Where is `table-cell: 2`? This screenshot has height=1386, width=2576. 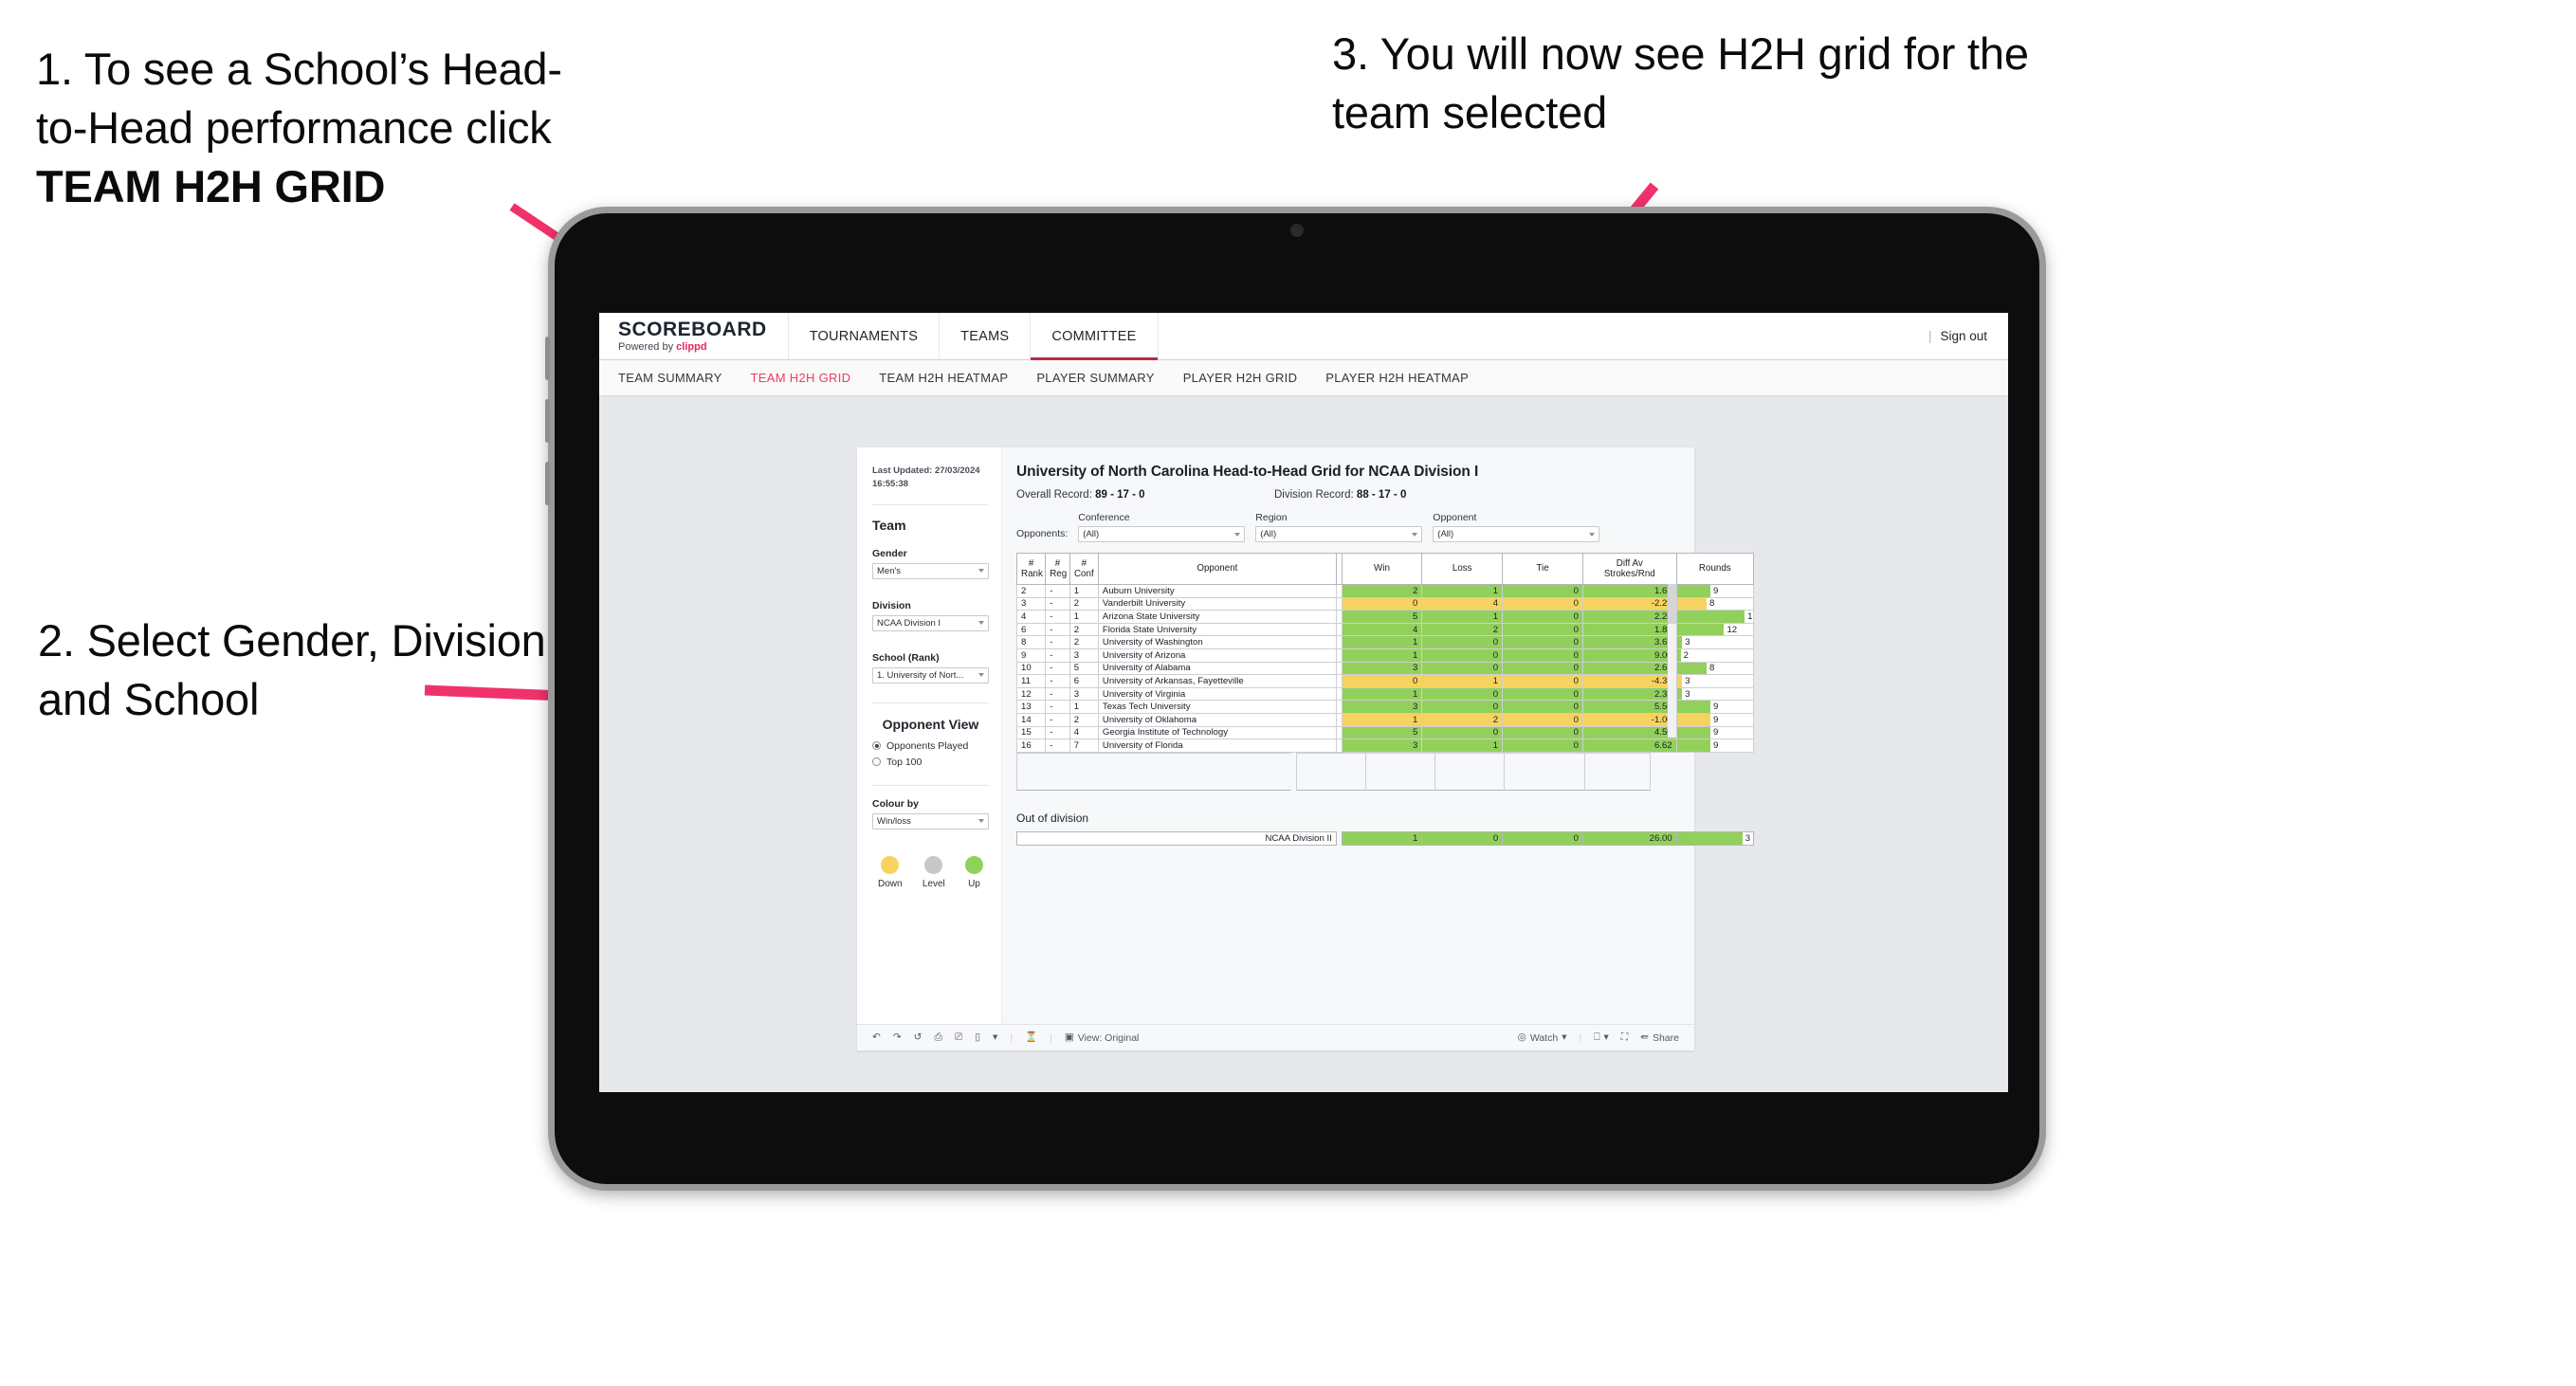 table-cell: 2 is located at coordinates (1084, 603).